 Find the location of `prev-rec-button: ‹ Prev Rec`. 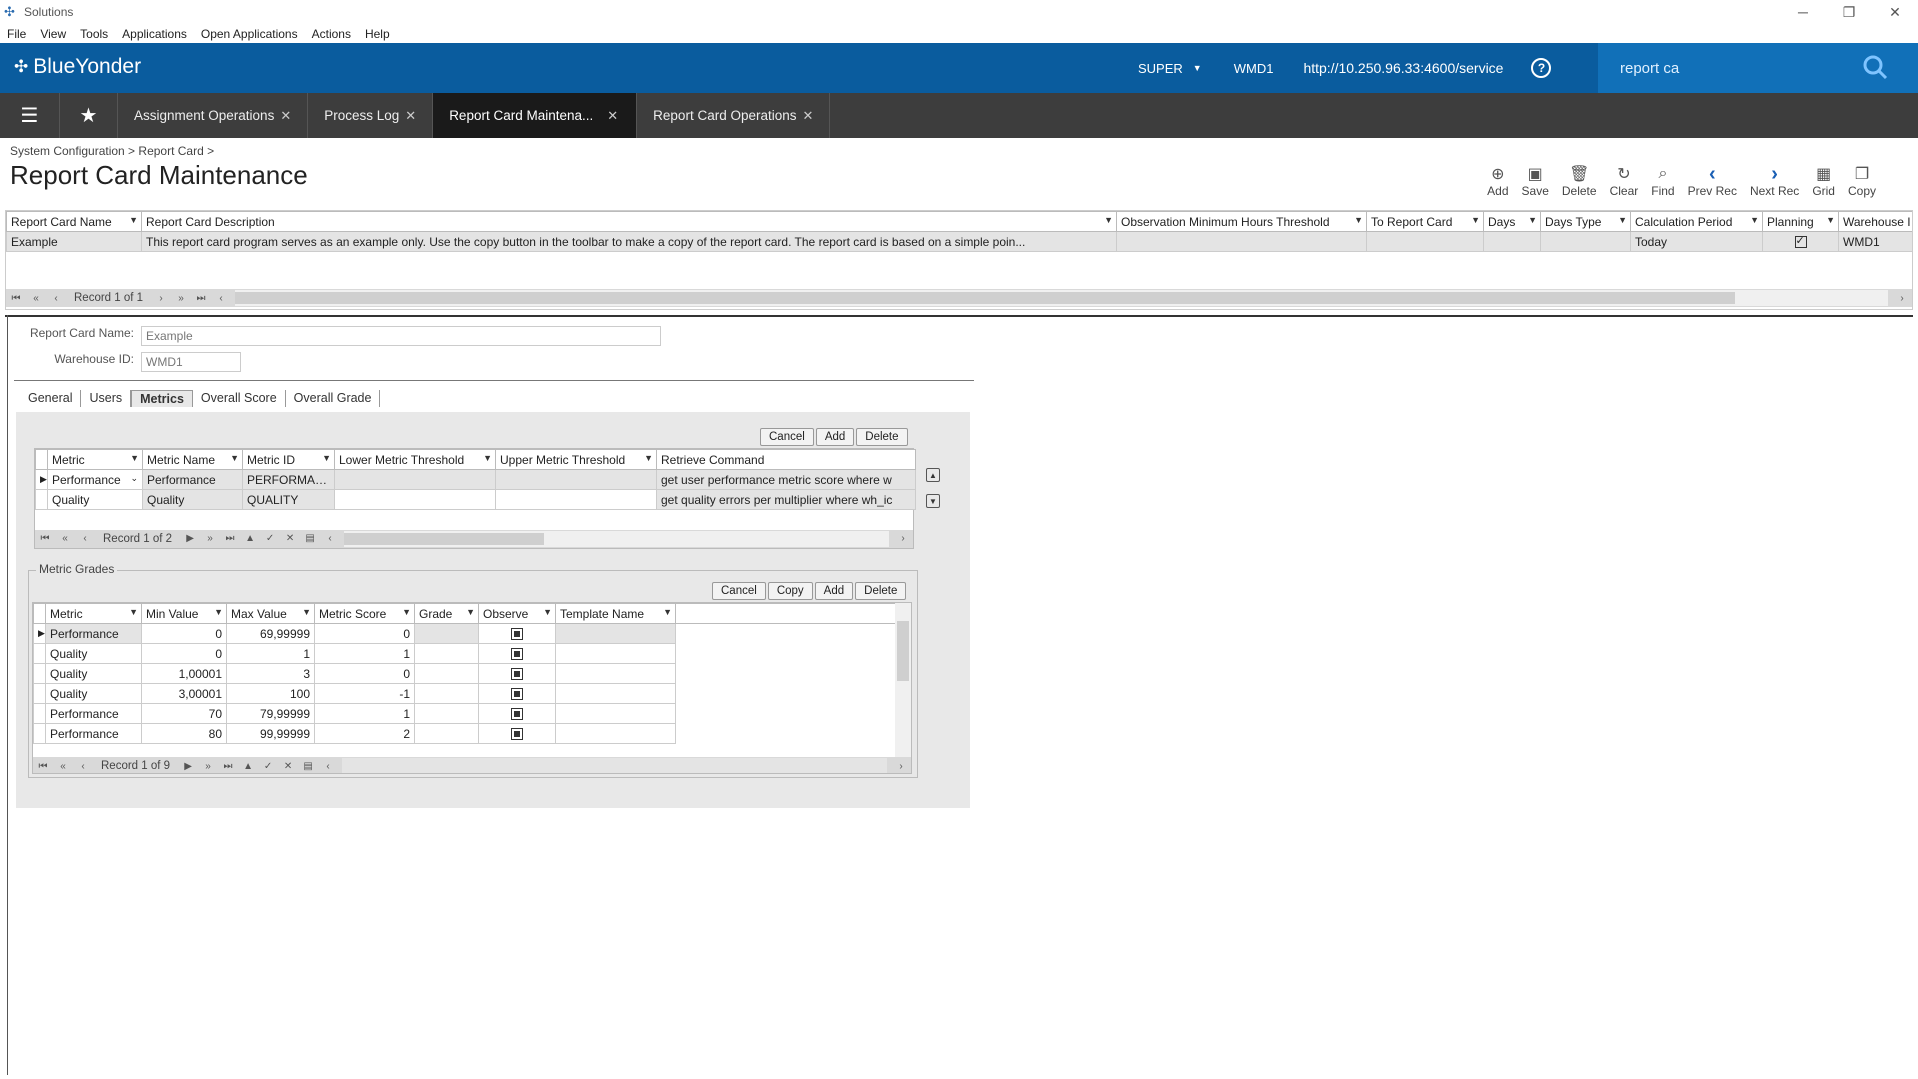

prev-rec-button: ‹ Prev Rec is located at coordinates (1712, 181).